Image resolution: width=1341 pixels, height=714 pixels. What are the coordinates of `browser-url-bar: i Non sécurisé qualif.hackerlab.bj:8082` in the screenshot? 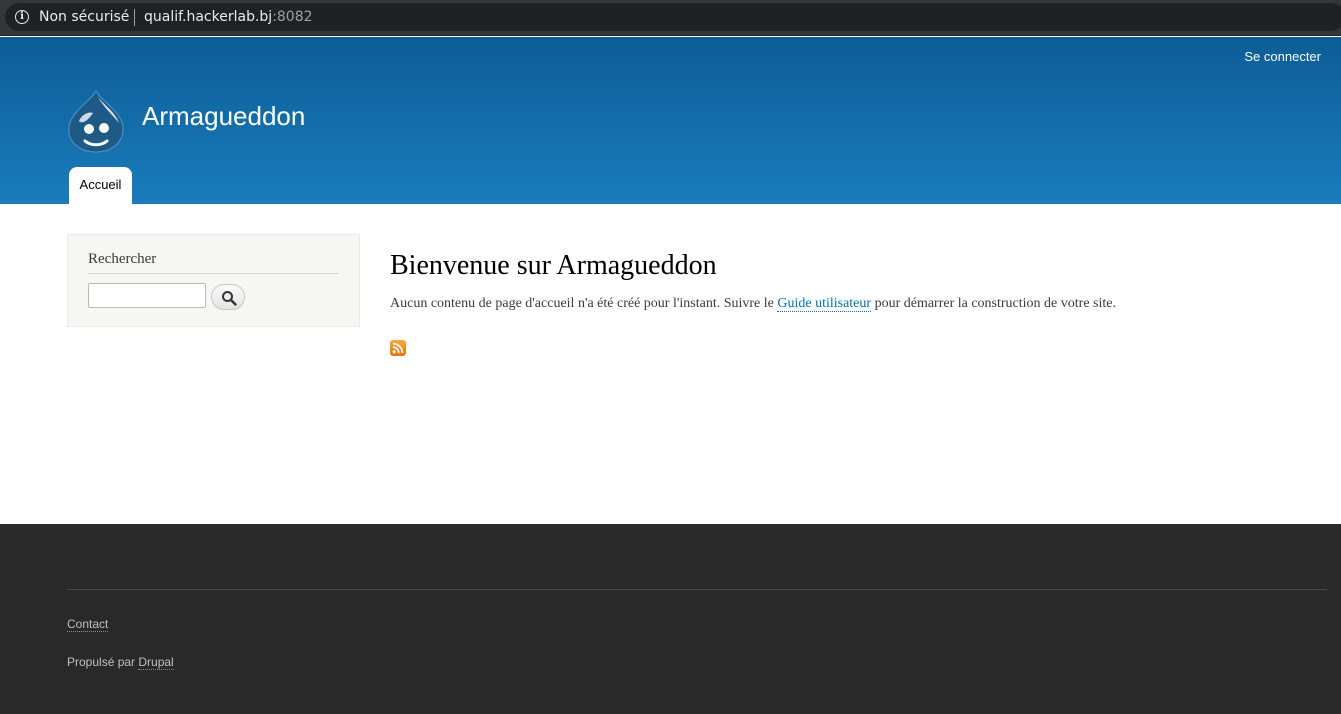 It's located at (670, 18).